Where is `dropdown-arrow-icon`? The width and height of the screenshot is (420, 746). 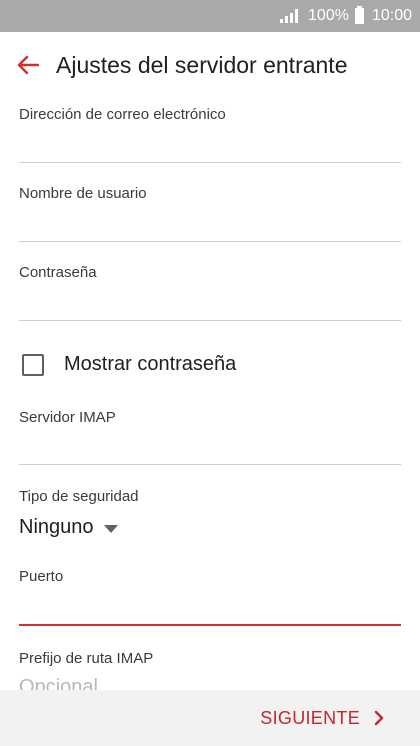
dropdown-arrow-icon is located at coordinates (110, 528).